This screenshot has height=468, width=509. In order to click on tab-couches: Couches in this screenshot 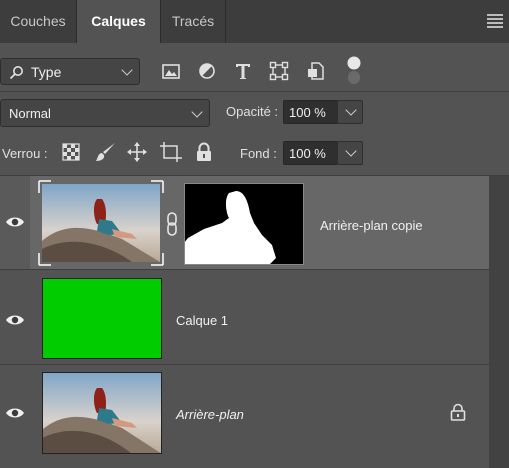, I will do `click(38, 21)`.